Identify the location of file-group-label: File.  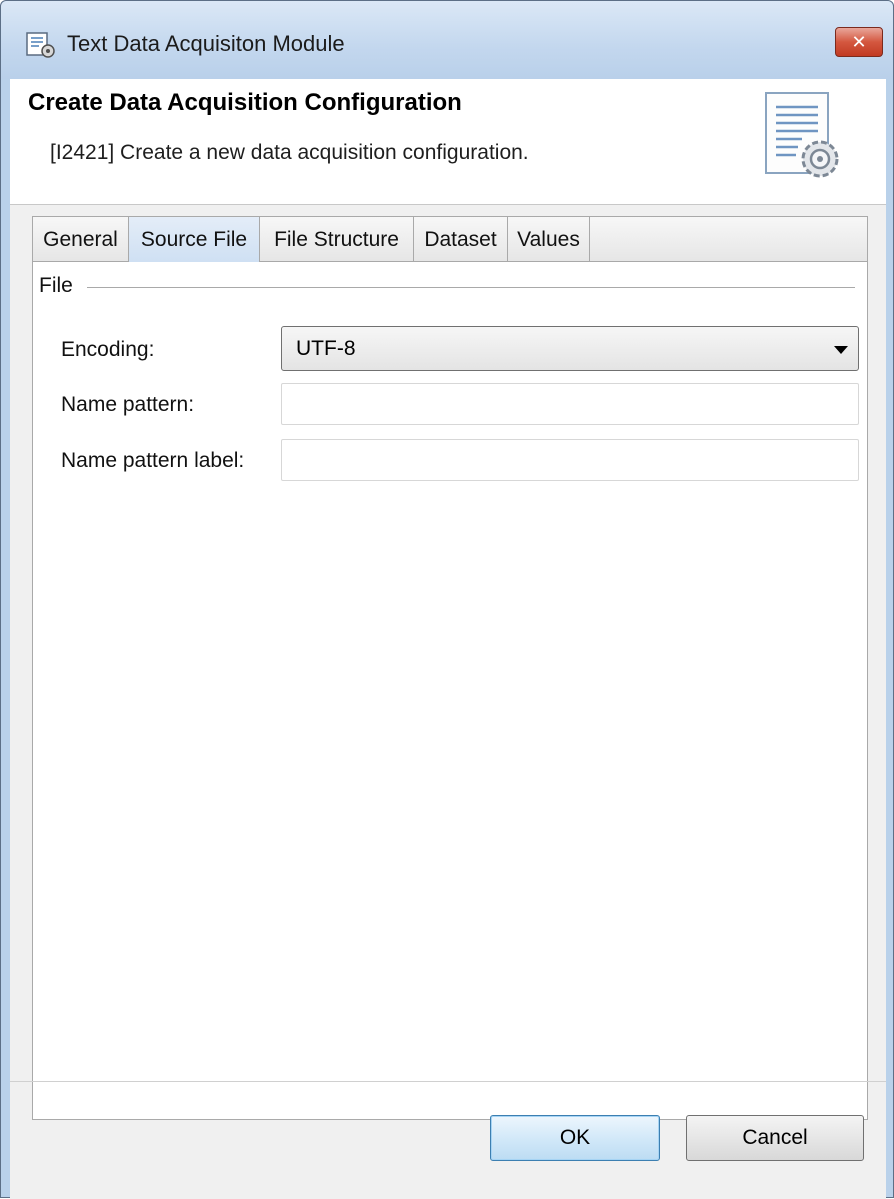
(58, 286).